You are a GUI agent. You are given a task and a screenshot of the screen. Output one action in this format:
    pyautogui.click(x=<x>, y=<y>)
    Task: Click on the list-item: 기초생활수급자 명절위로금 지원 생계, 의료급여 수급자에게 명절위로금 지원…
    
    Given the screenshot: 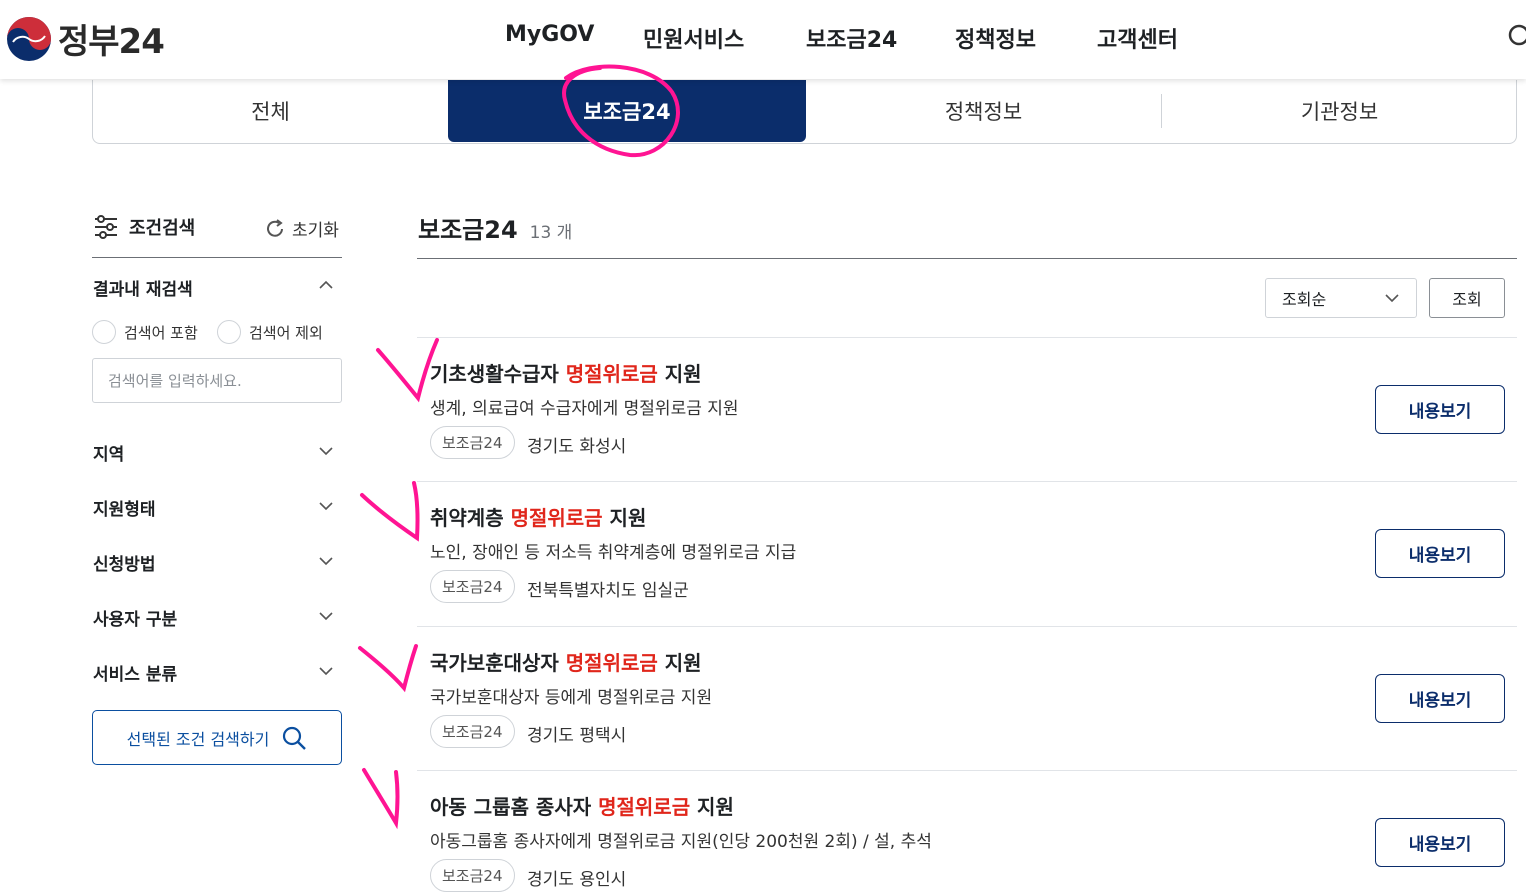 What is the action you would take?
    pyautogui.click(x=970, y=428)
    